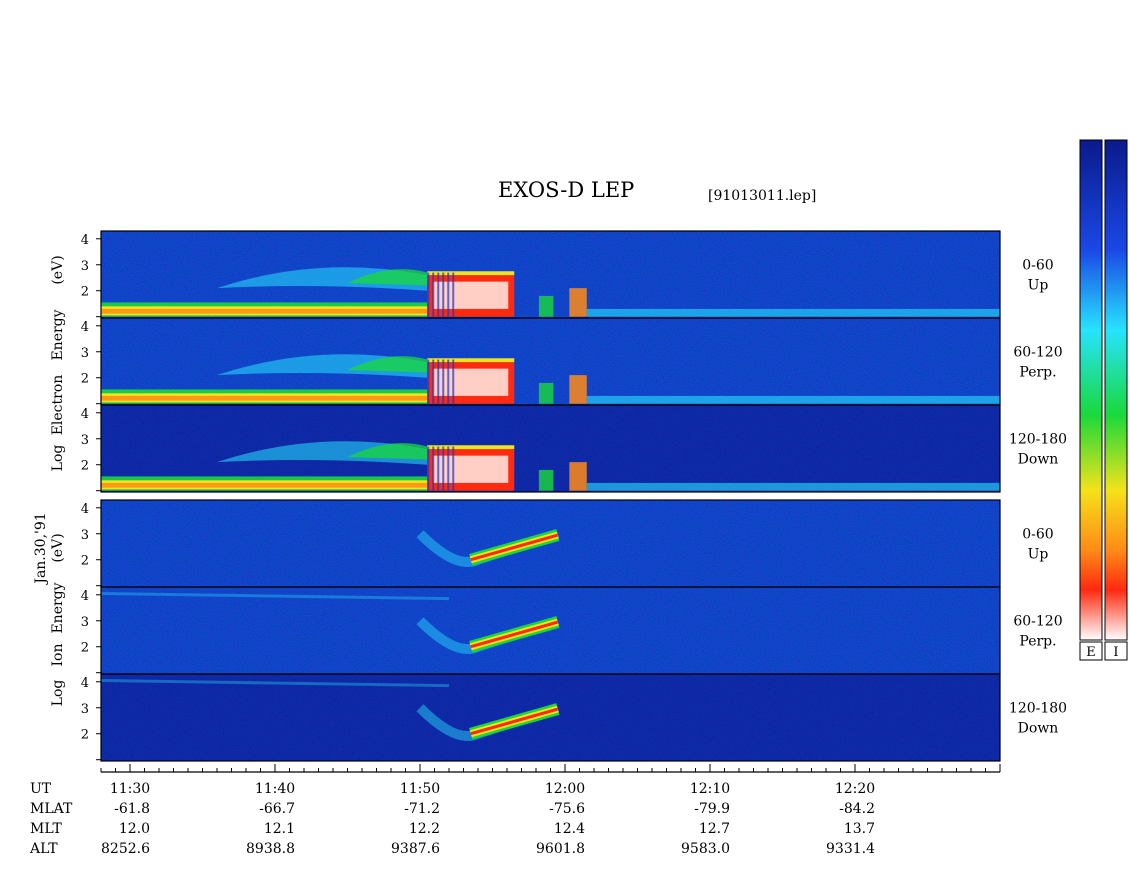 The image size is (1130, 875). I want to click on x-row-label: ALT, so click(43, 849).